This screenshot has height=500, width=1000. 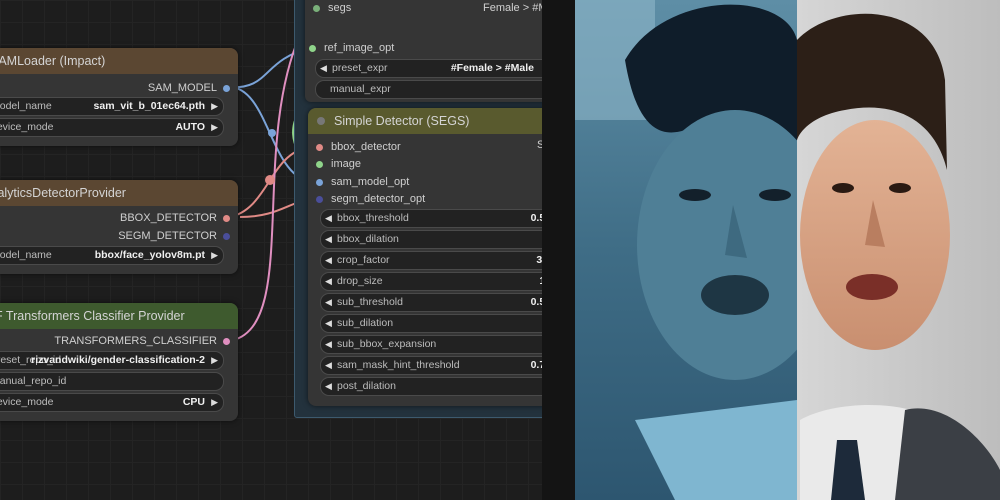 What do you see at coordinates (872, 287) in the screenshot?
I see `right-mouth` at bounding box center [872, 287].